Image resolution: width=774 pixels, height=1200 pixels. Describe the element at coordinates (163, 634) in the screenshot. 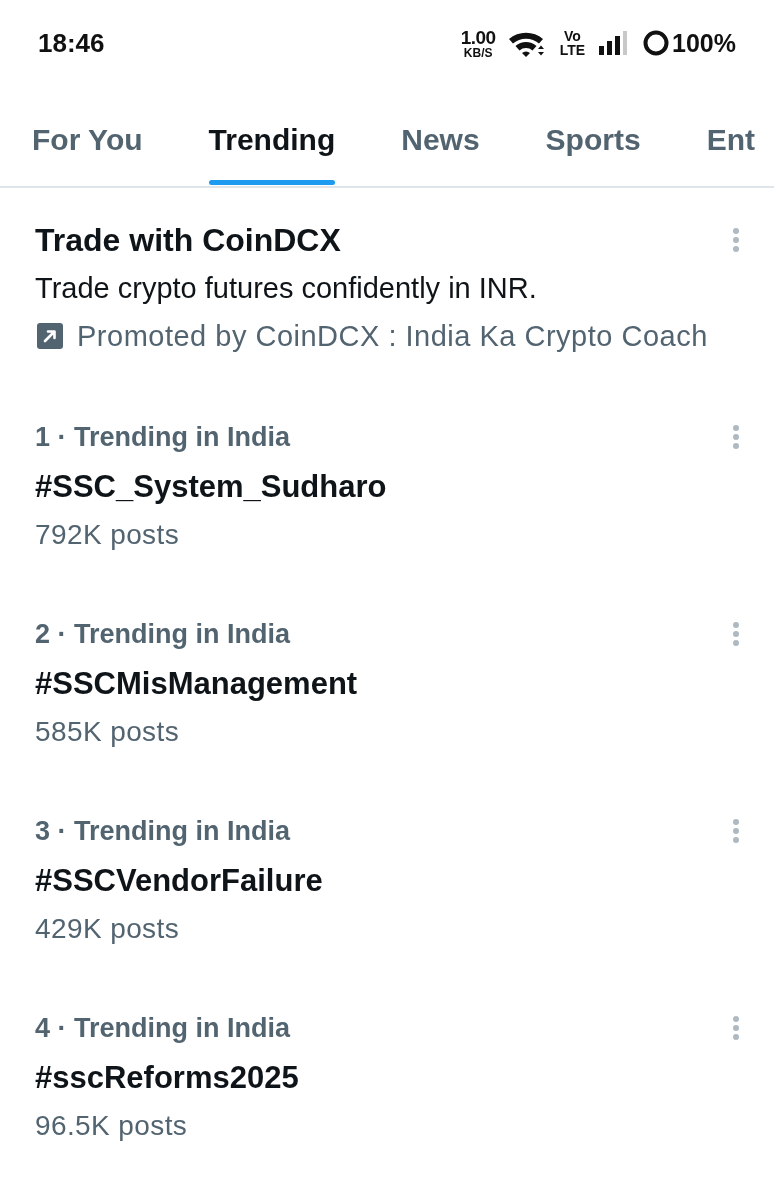

I see `trend-category: 2 · Trending in India` at that location.